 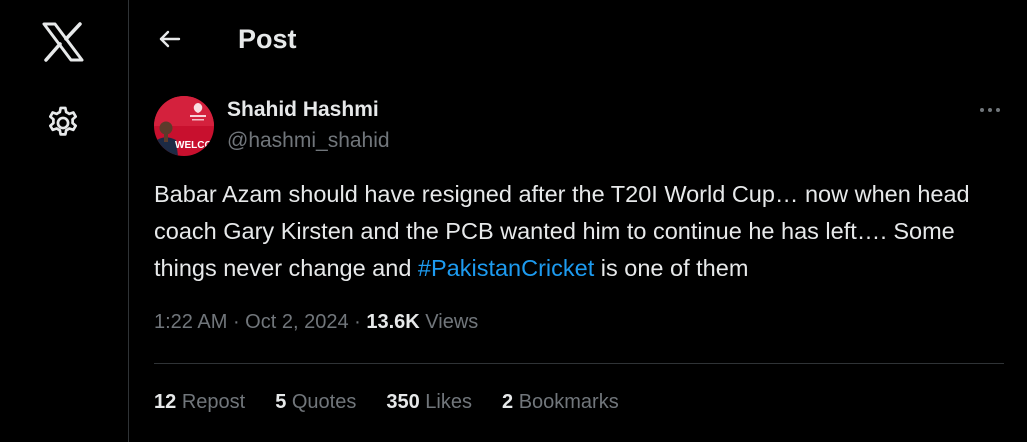 I want to click on bookmarks-count: 2, so click(x=508, y=402).